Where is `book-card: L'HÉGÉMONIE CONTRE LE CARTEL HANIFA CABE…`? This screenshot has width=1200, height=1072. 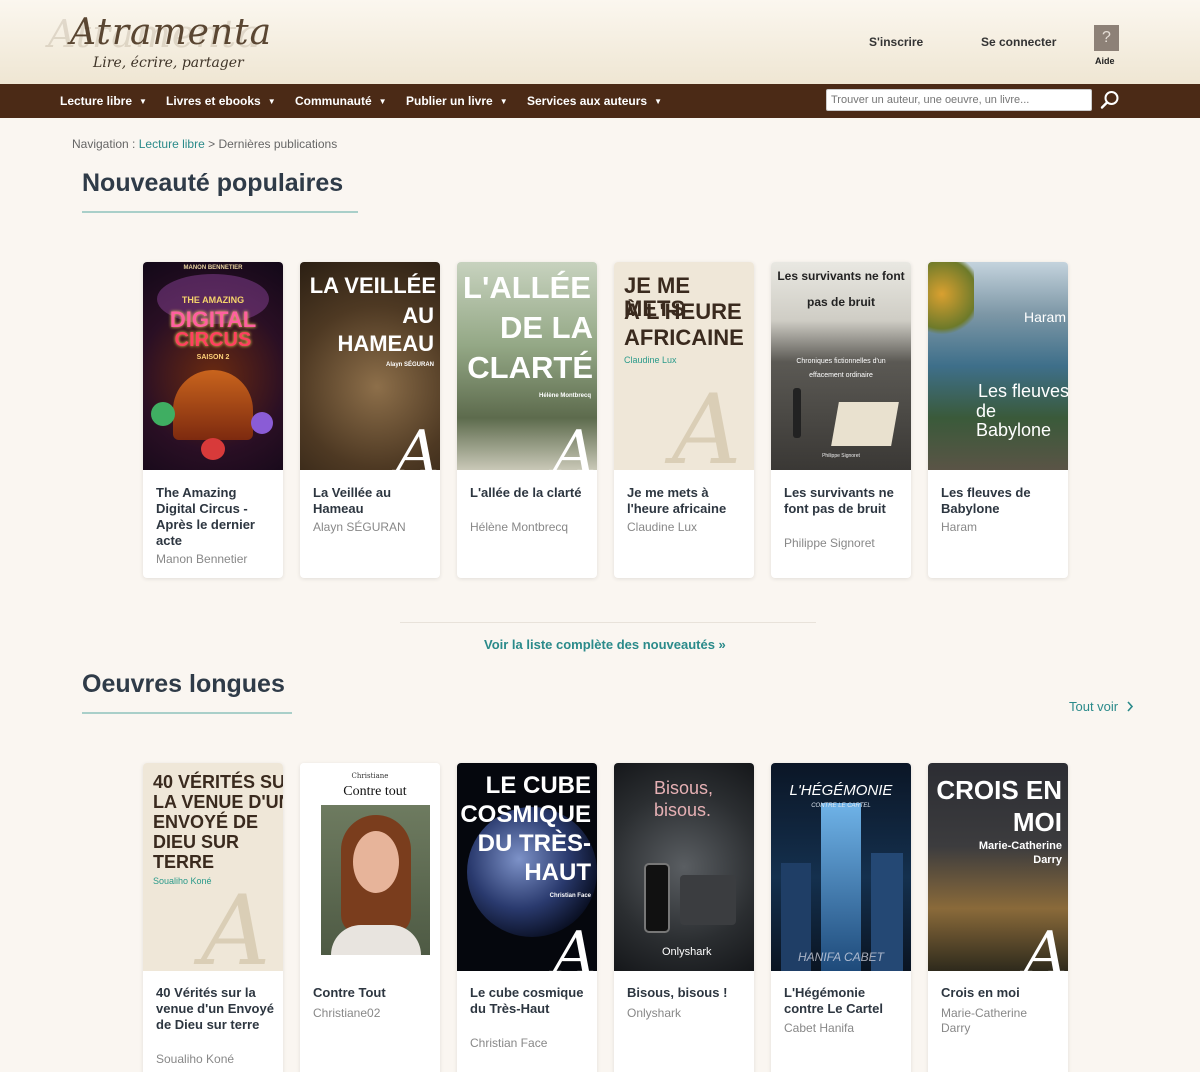
book-card: L'HÉGÉMONIE CONTRE LE CARTEL HANIFA CABE… is located at coordinates (841, 917).